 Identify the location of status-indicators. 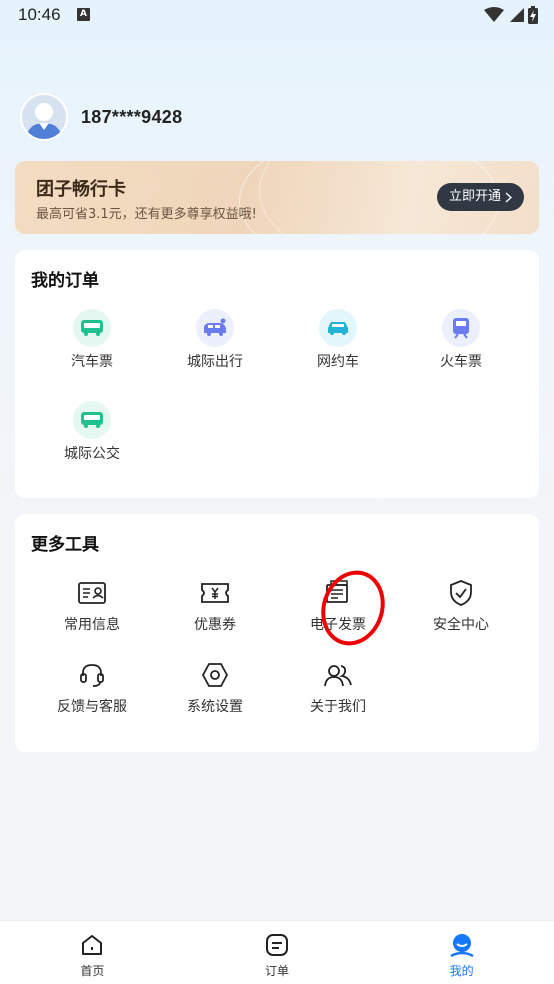
(511, 15).